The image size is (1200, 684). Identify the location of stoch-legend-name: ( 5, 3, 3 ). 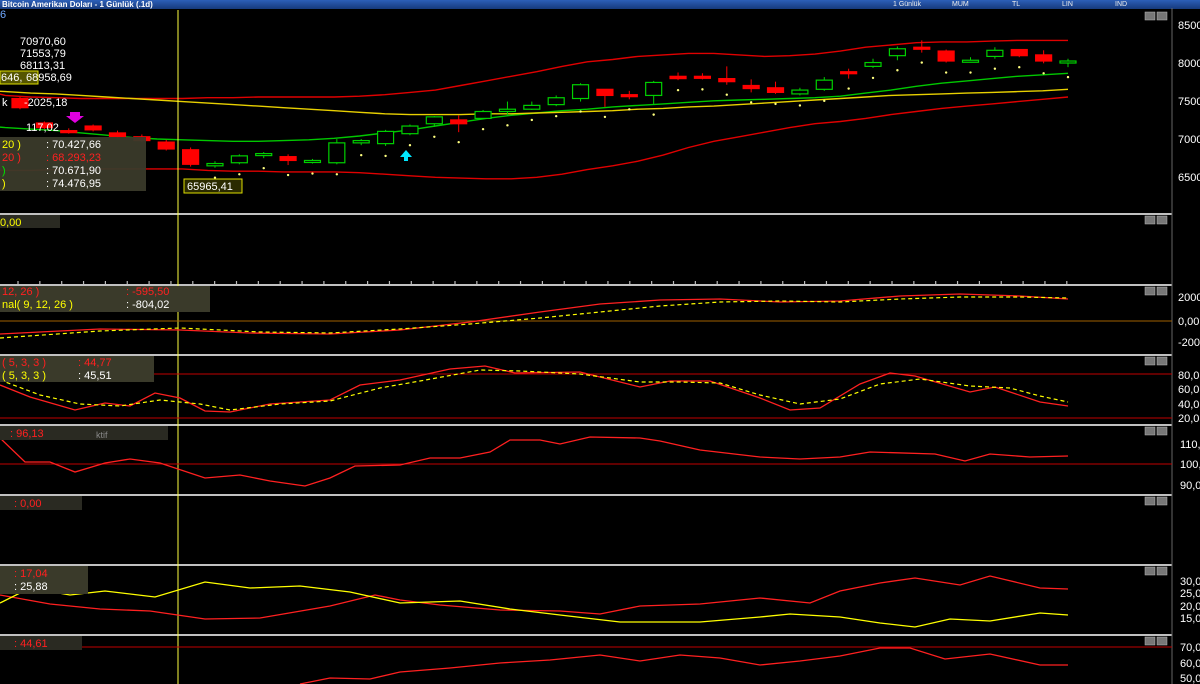
(24, 363).